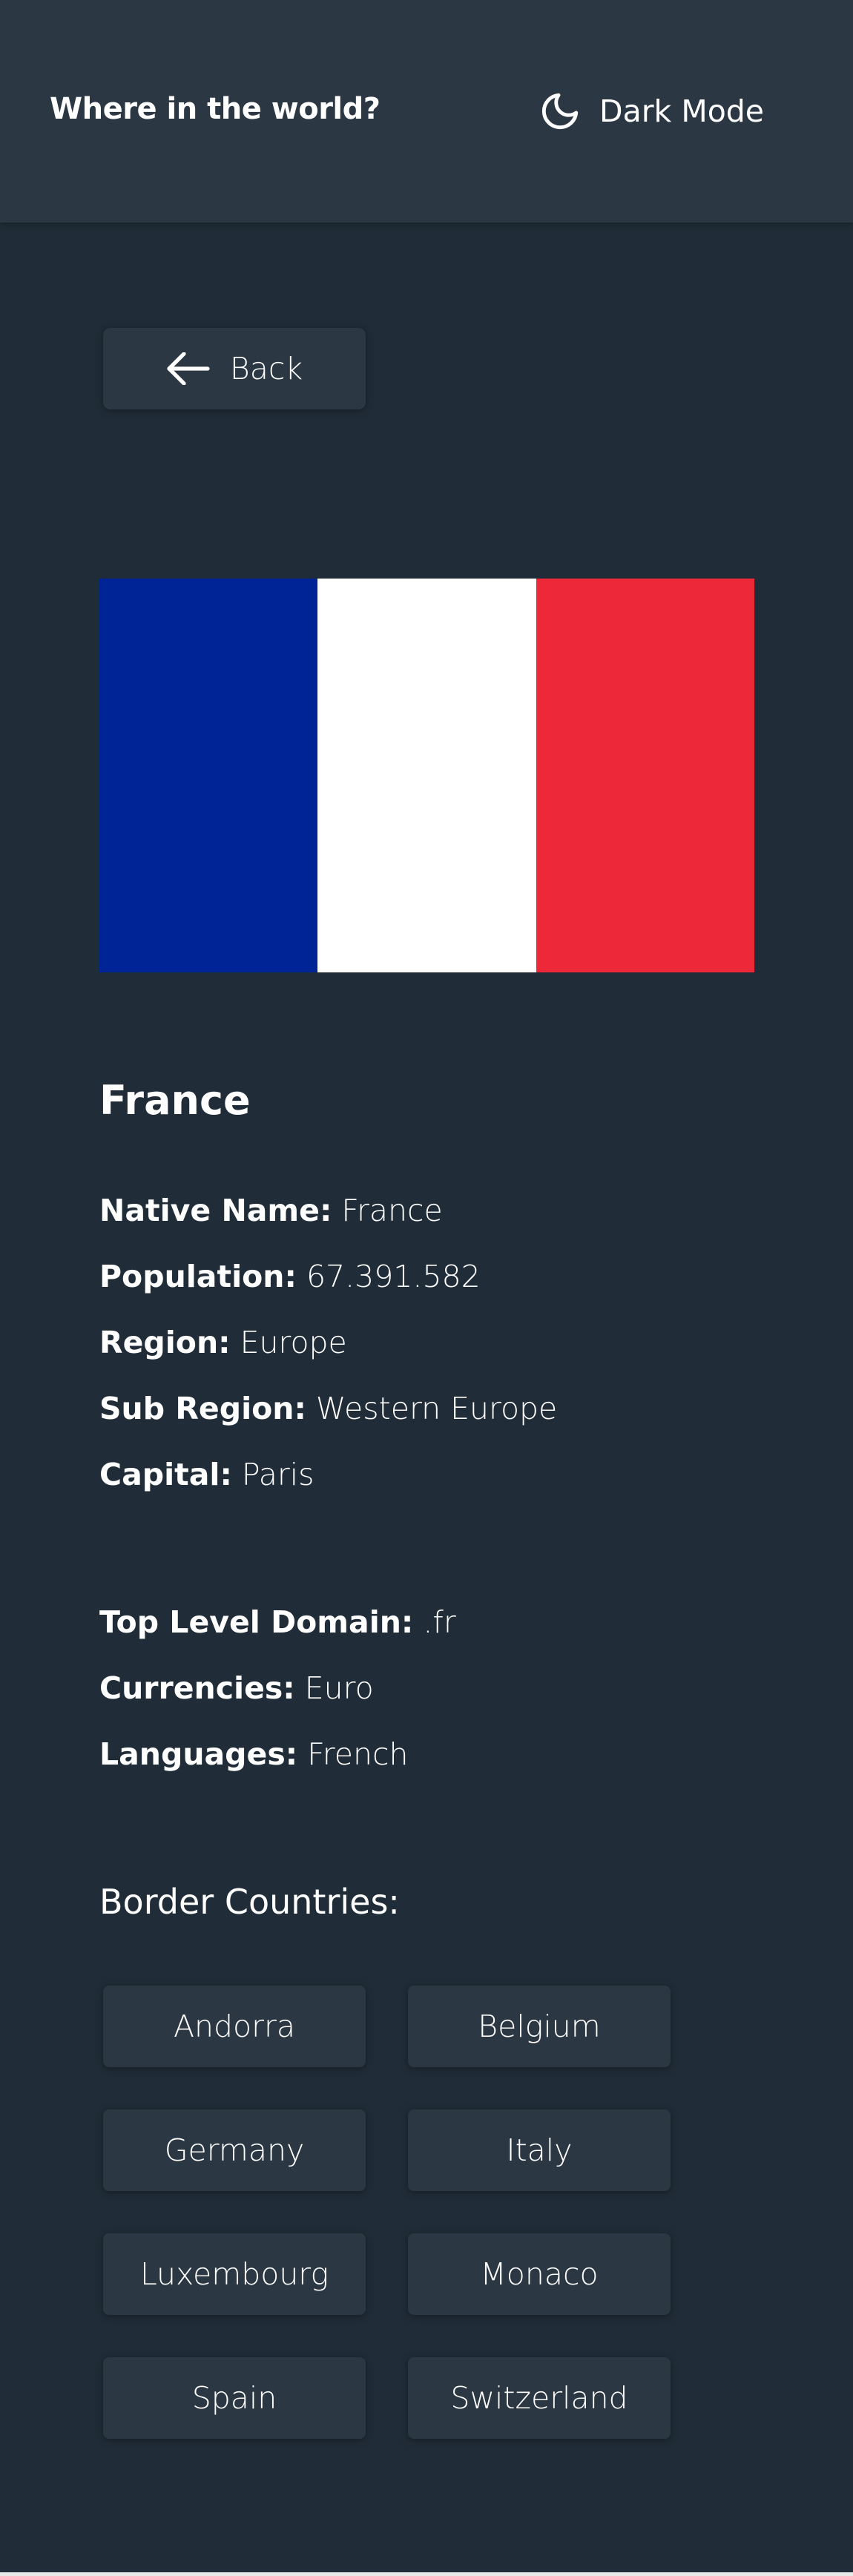 Image resolution: width=853 pixels, height=2576 pixels. What do you see at coordinates (165, 1475) in the screenshot?
I see `capital-label: Capital:` at bounding box center [165, 1475].